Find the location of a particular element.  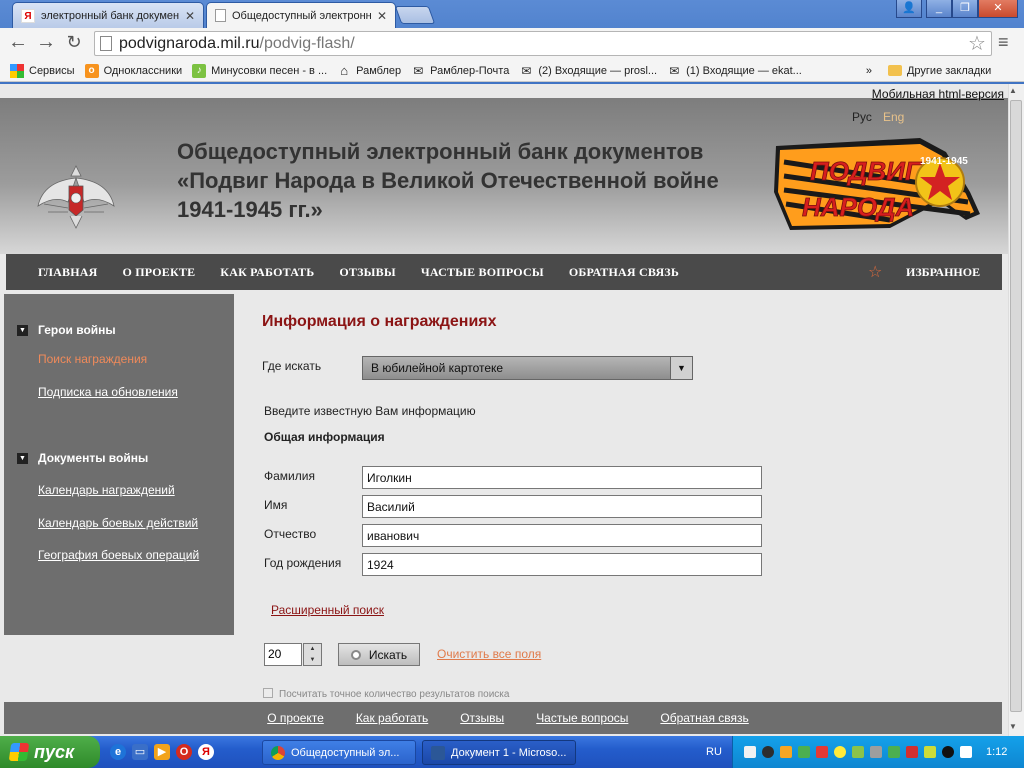

collapse-triangle-icon: ▼ is located at coordinates (22, 458).